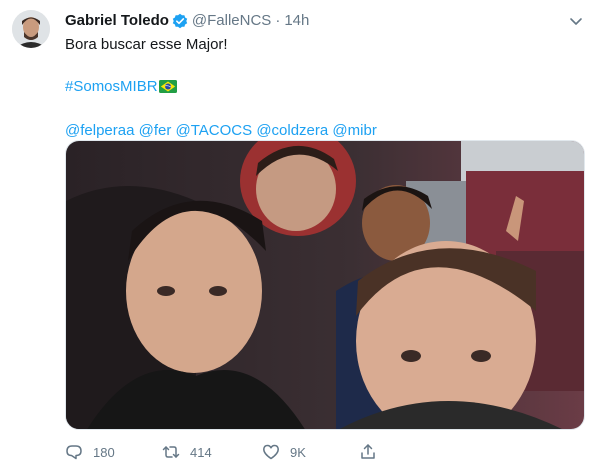 This screenshot has width=598, height=471. I want to click on reply-icon, so click(74, 452).